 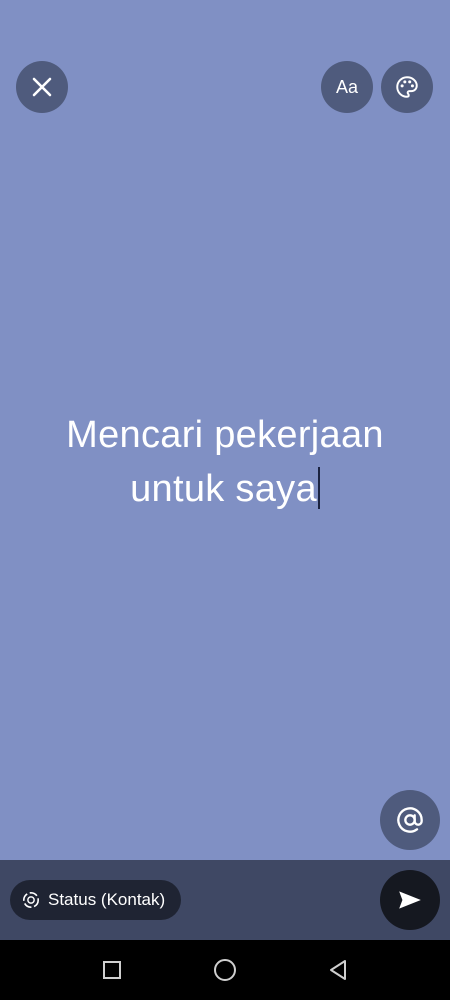 I want to click on close-button, so click(x=42, y=87).